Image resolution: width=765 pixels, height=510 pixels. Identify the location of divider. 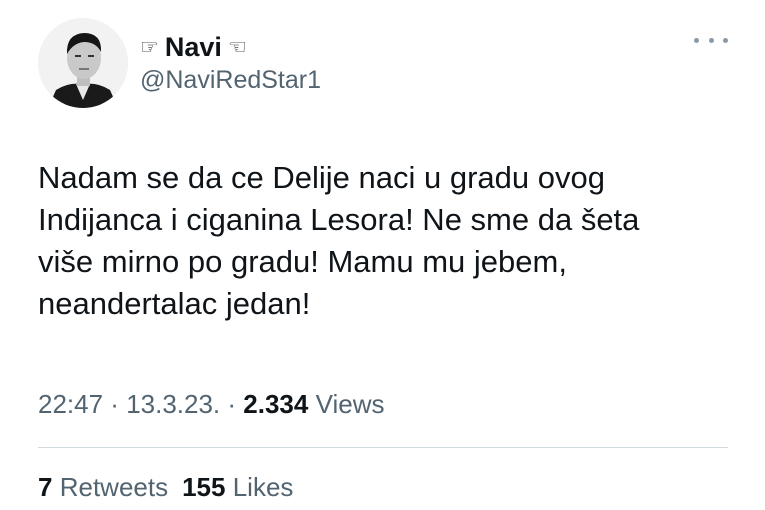
(383, 447).